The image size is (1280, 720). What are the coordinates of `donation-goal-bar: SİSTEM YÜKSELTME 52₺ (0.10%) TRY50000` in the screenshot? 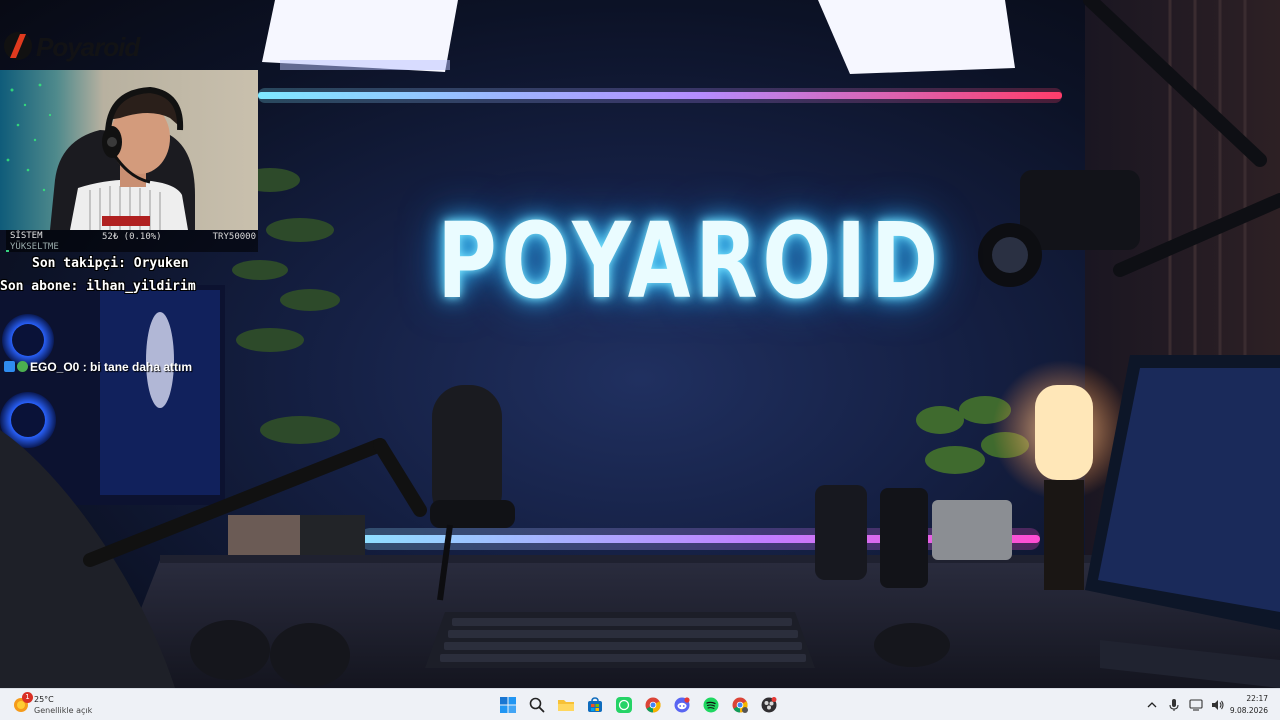 It's located at (132, 241).